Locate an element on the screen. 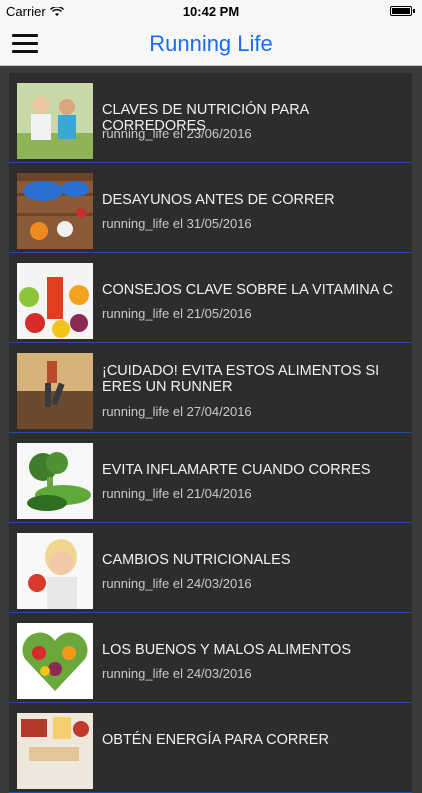 Image resolution: width=422 pixels, height=793 pixels. article-item: OBTÉN ENERGÍA PARA CORRER is located at coordinates (210, 748).